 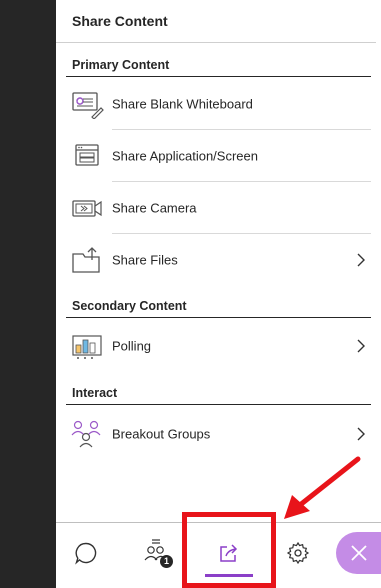 What do you see at coordinates (185, 156) in the screenshot?
I see `share-application-screen-label: Share Application/Screen` at bounding box center [185, 156].